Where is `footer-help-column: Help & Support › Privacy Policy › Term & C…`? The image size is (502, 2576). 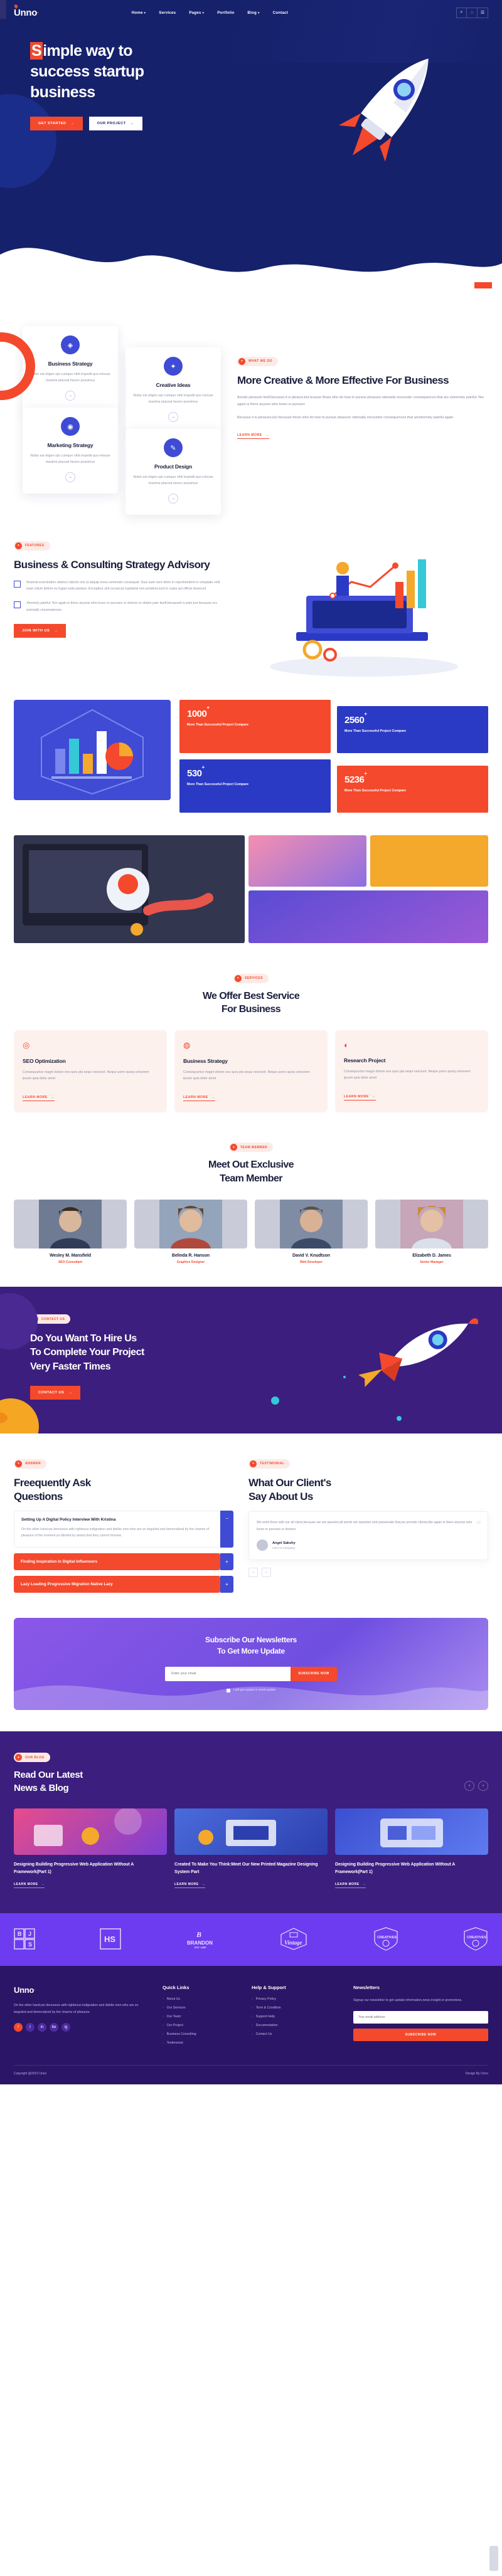 footer-help-column: Help & Support › Privacy Policy › Term & C… is located at coordinates (295, 2017).